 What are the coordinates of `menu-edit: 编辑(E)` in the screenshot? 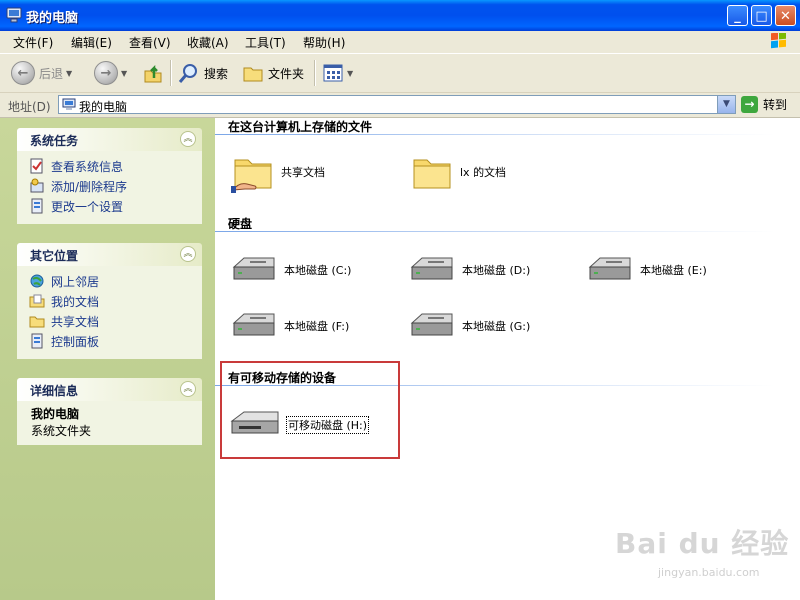 It's located at (91, 42).